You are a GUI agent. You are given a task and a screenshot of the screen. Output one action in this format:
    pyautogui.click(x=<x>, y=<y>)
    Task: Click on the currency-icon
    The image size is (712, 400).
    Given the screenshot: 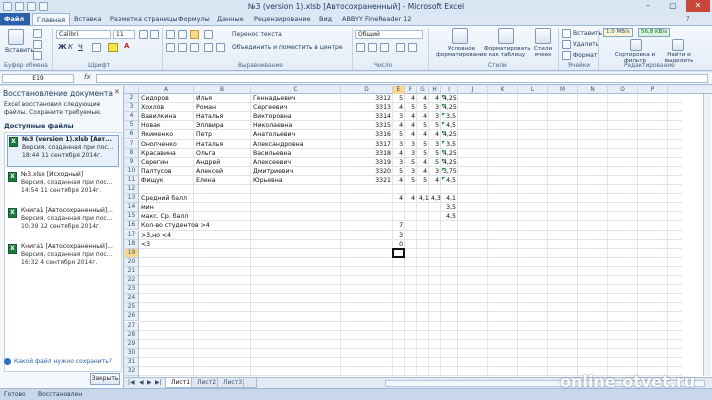 What is the action you would take?
    pyautogui.click(x=360, y=47)
    